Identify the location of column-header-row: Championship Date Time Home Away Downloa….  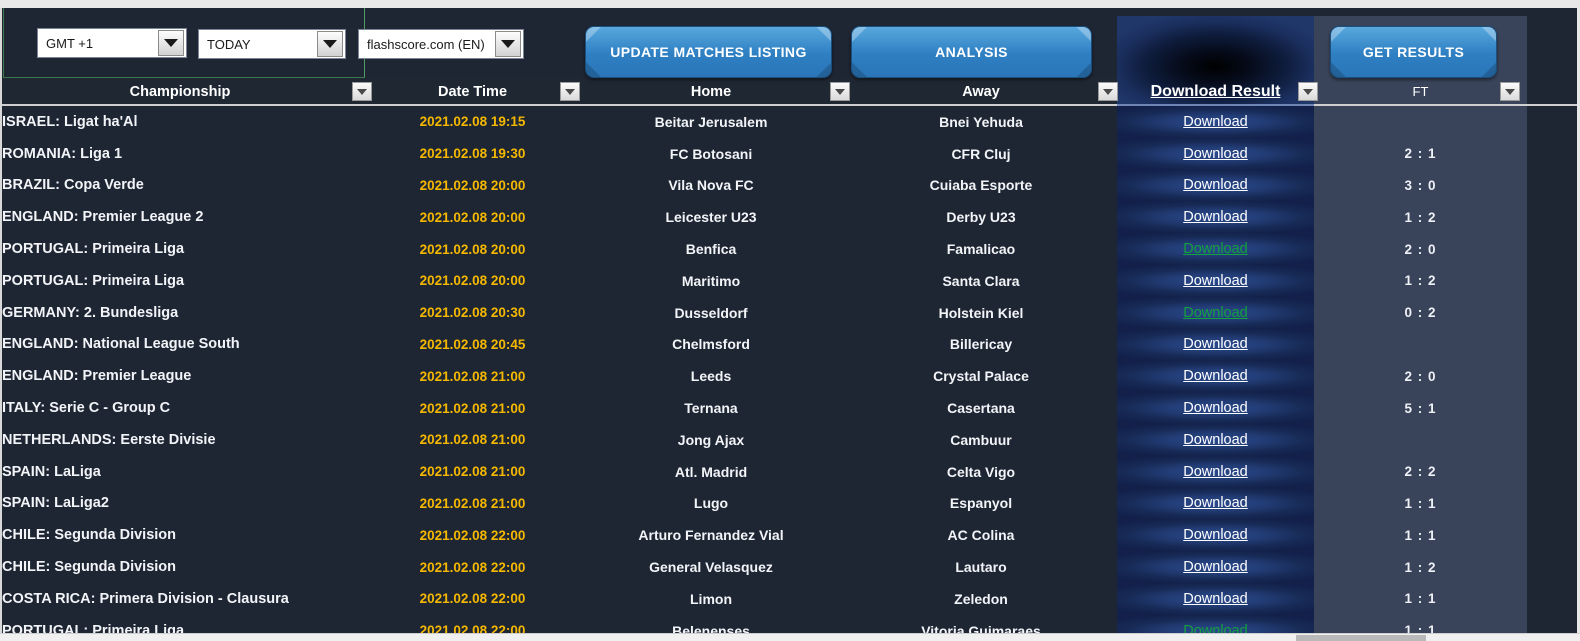
(790, 91).